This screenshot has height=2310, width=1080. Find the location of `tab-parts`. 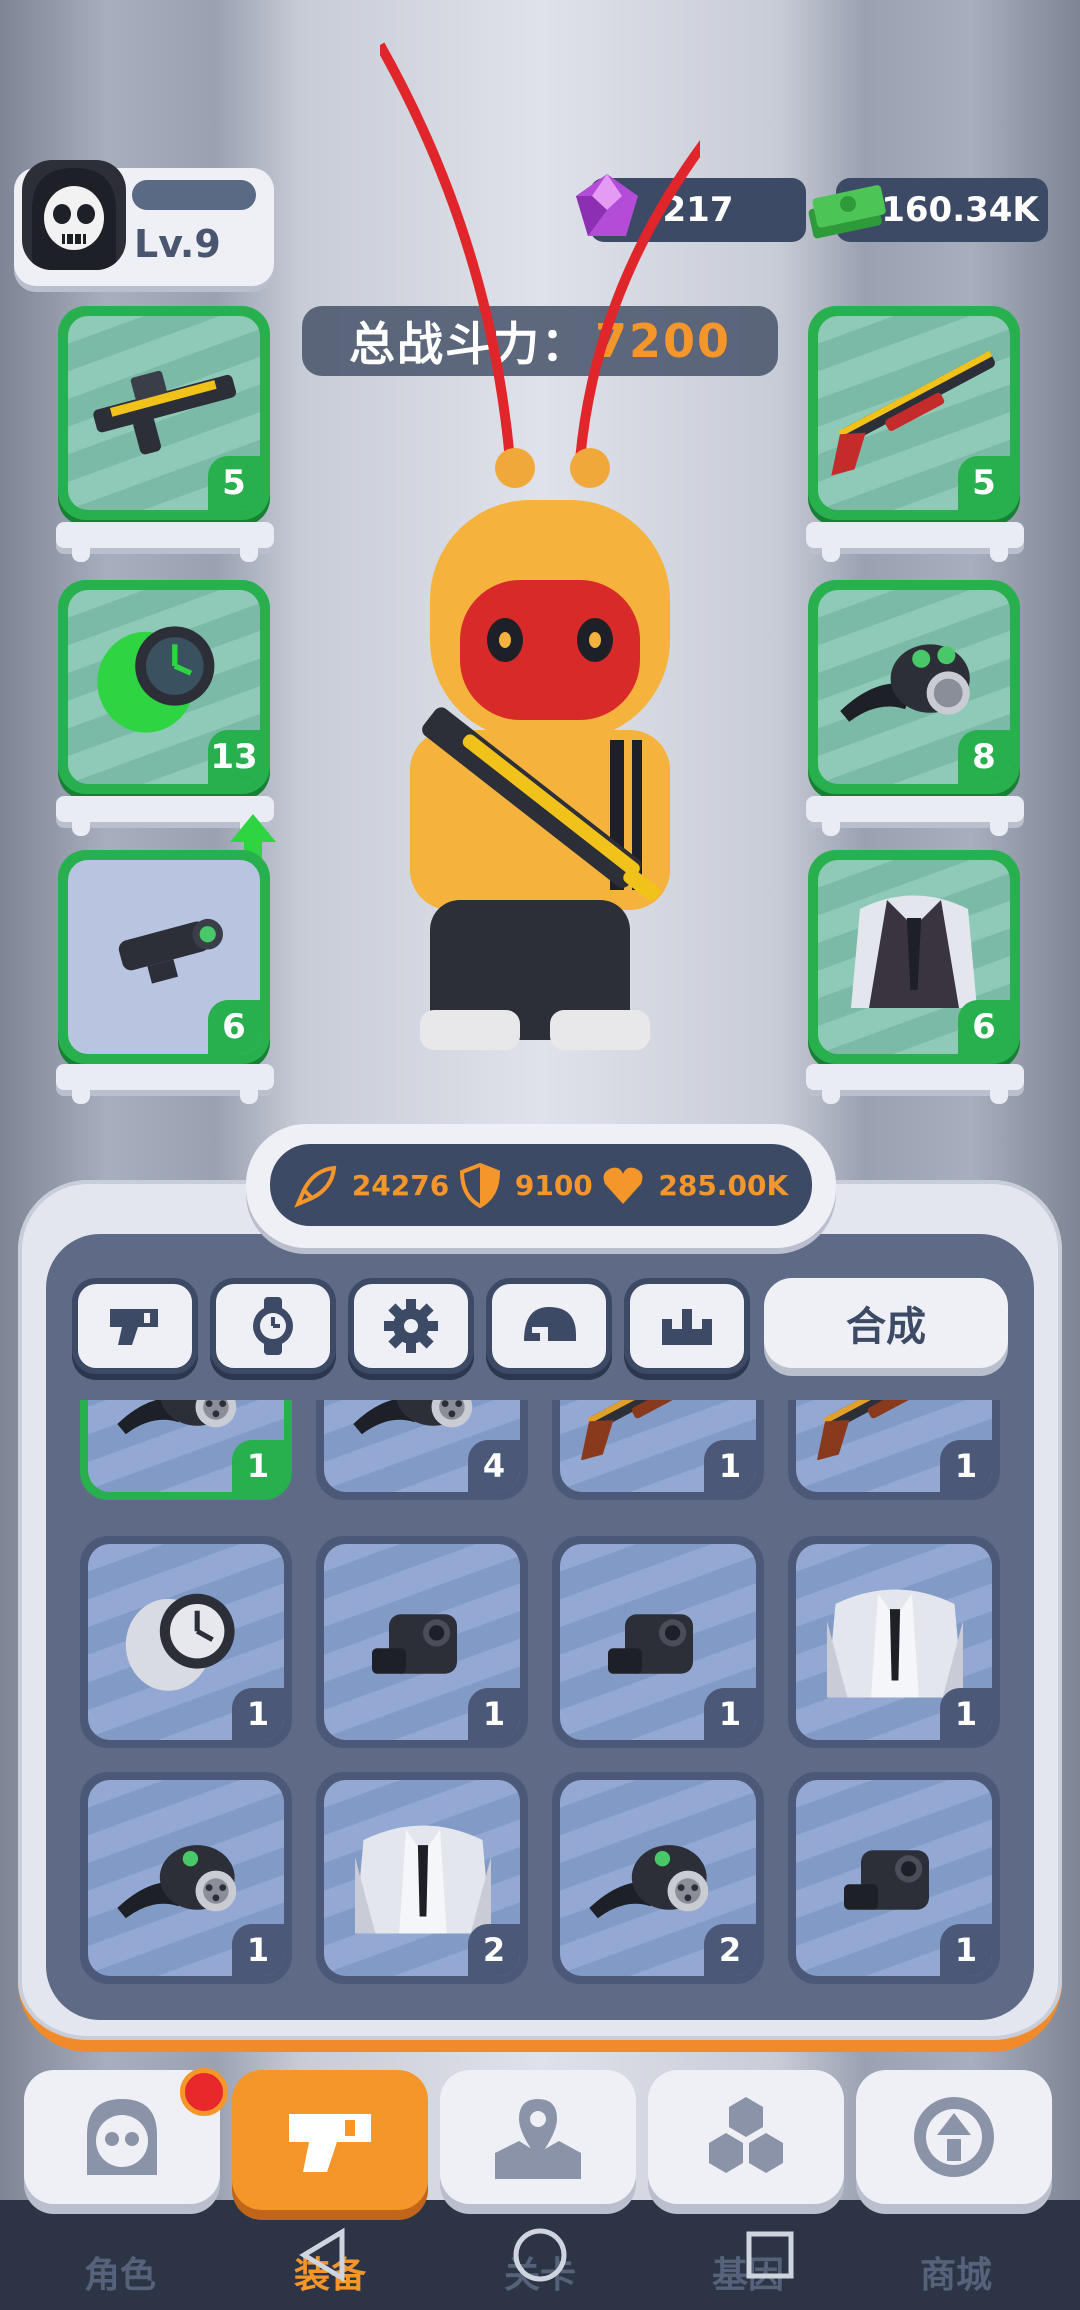

tab-parts is located at coordinates (411, 1326).